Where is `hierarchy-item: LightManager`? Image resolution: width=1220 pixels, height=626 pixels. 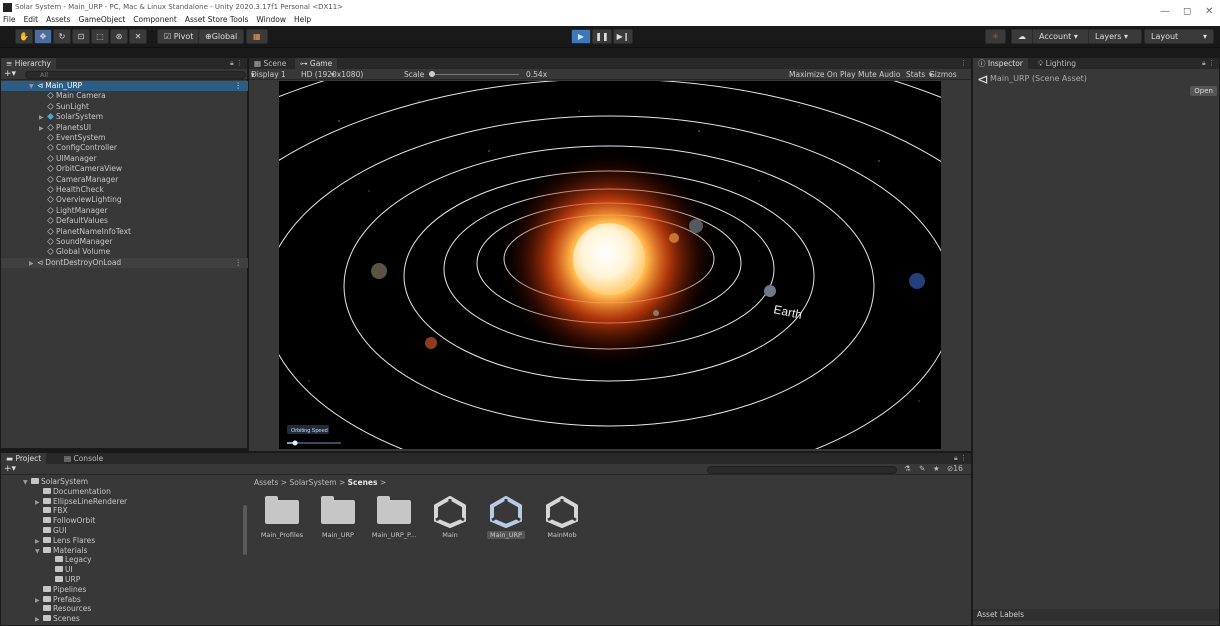
hierarchy-item: LightManager is located at coordinates (124, 211).